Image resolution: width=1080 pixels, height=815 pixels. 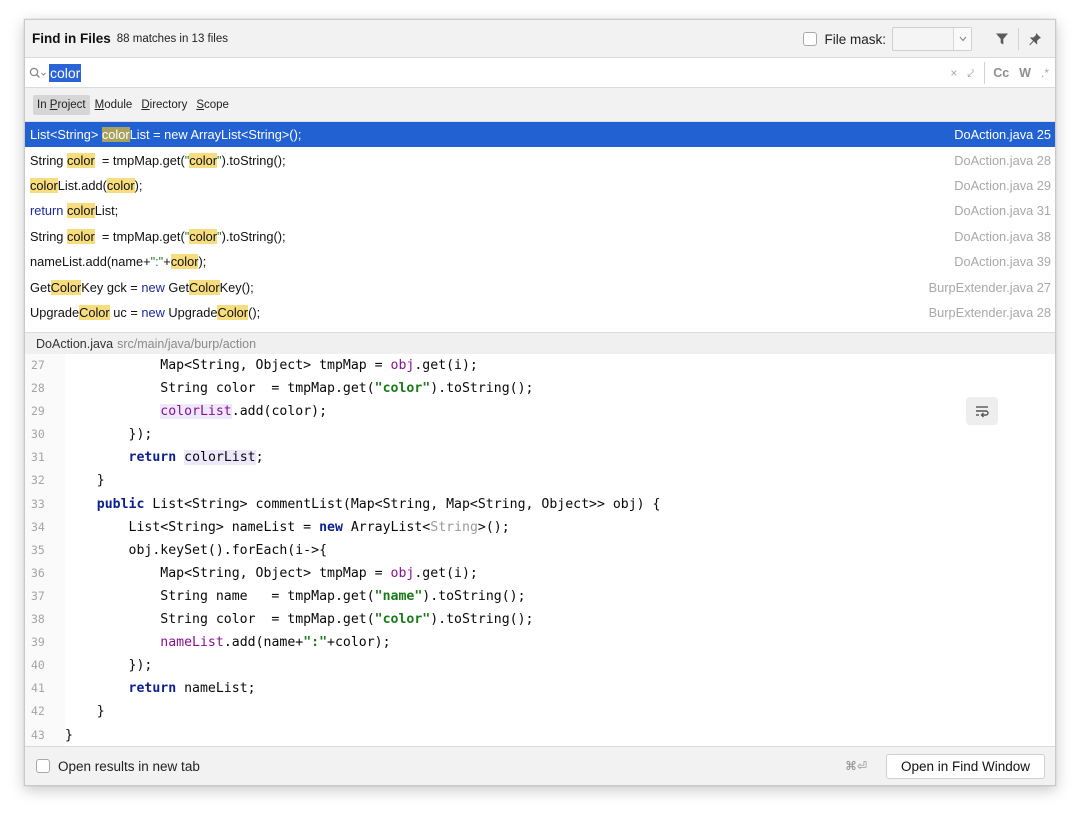 What do you see at coordinates (970, 73) in the screenshot?
I see `newline-toggle-icon: ⤦` at bounding box center [970, 73].